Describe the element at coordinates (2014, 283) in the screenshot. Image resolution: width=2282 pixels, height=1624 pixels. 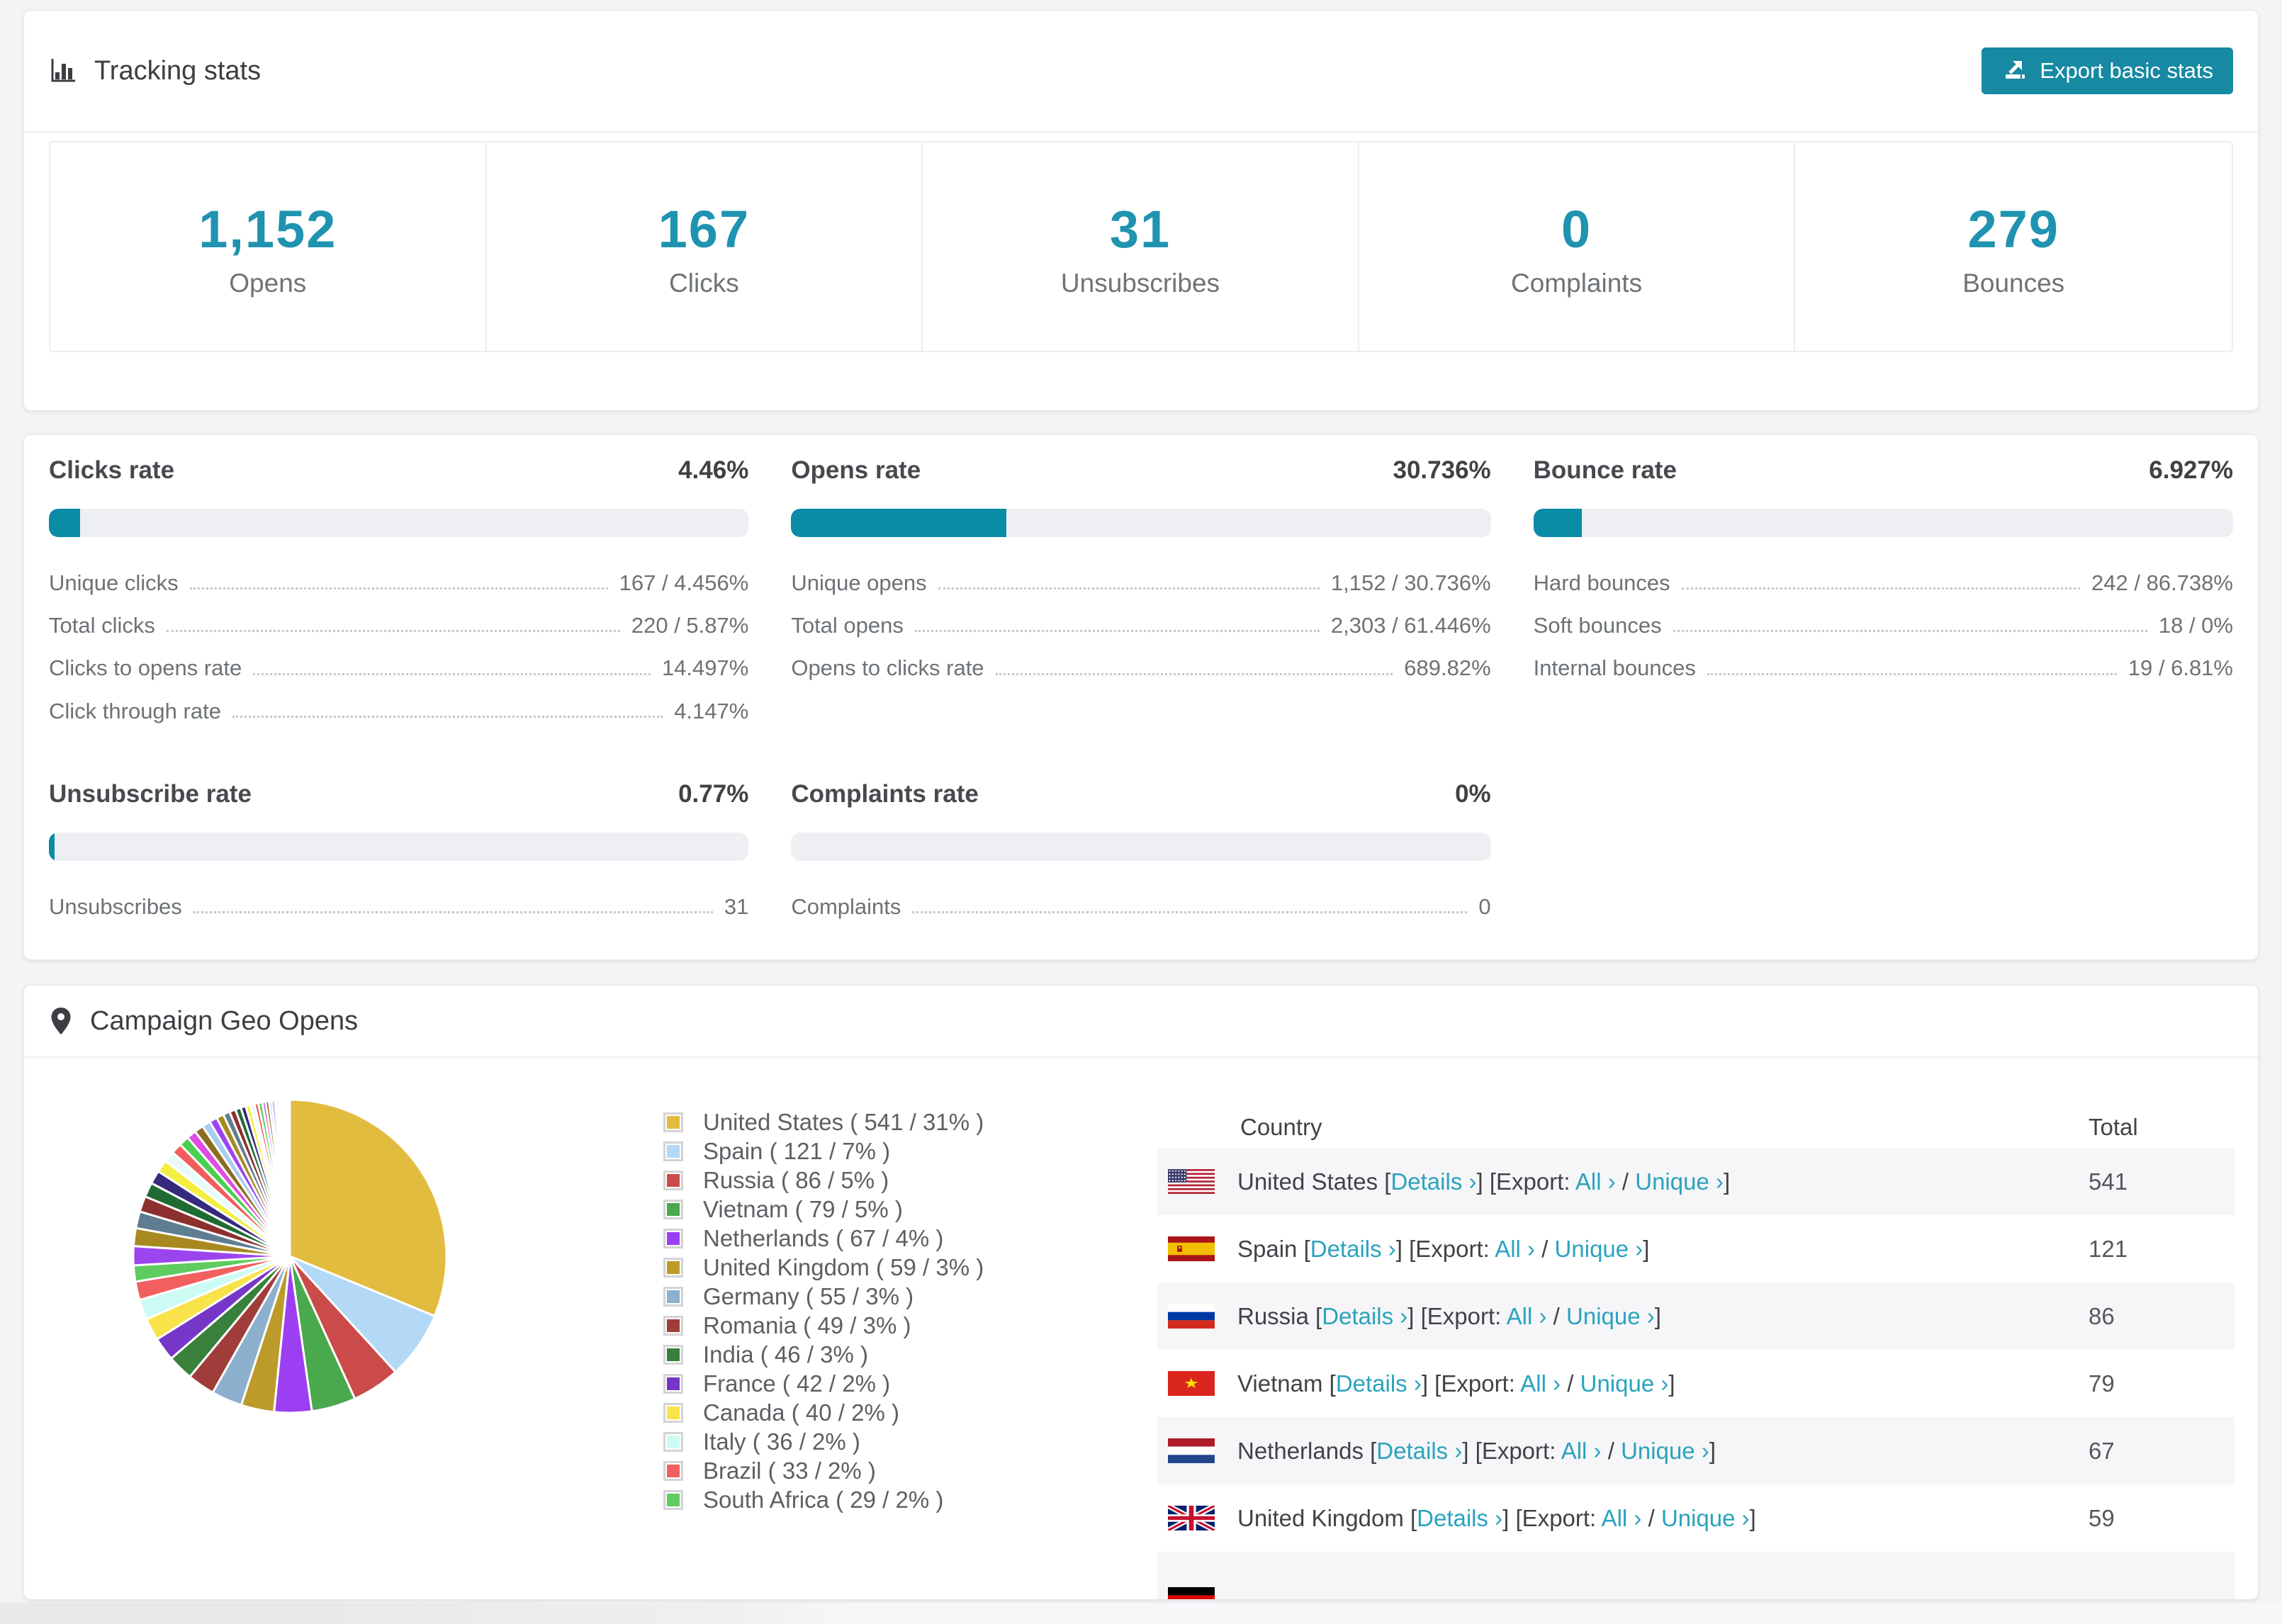
I see `stat-label: Bounces` at that location.